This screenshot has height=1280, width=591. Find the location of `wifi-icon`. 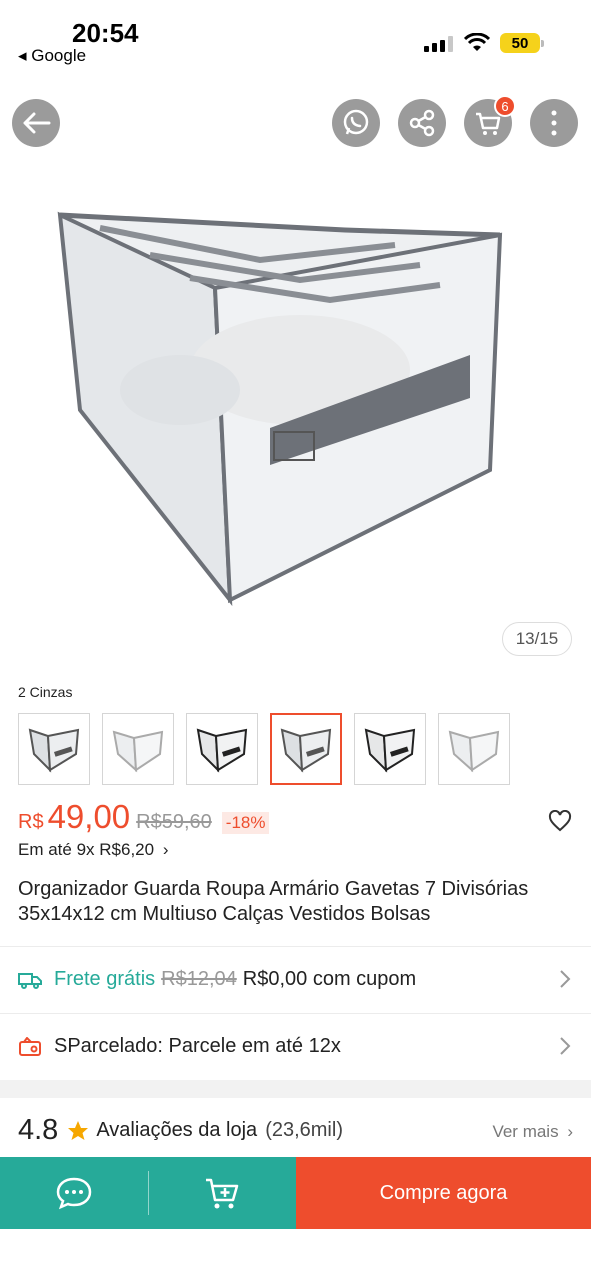

wifi-icon is located at coordinates (477, 42).